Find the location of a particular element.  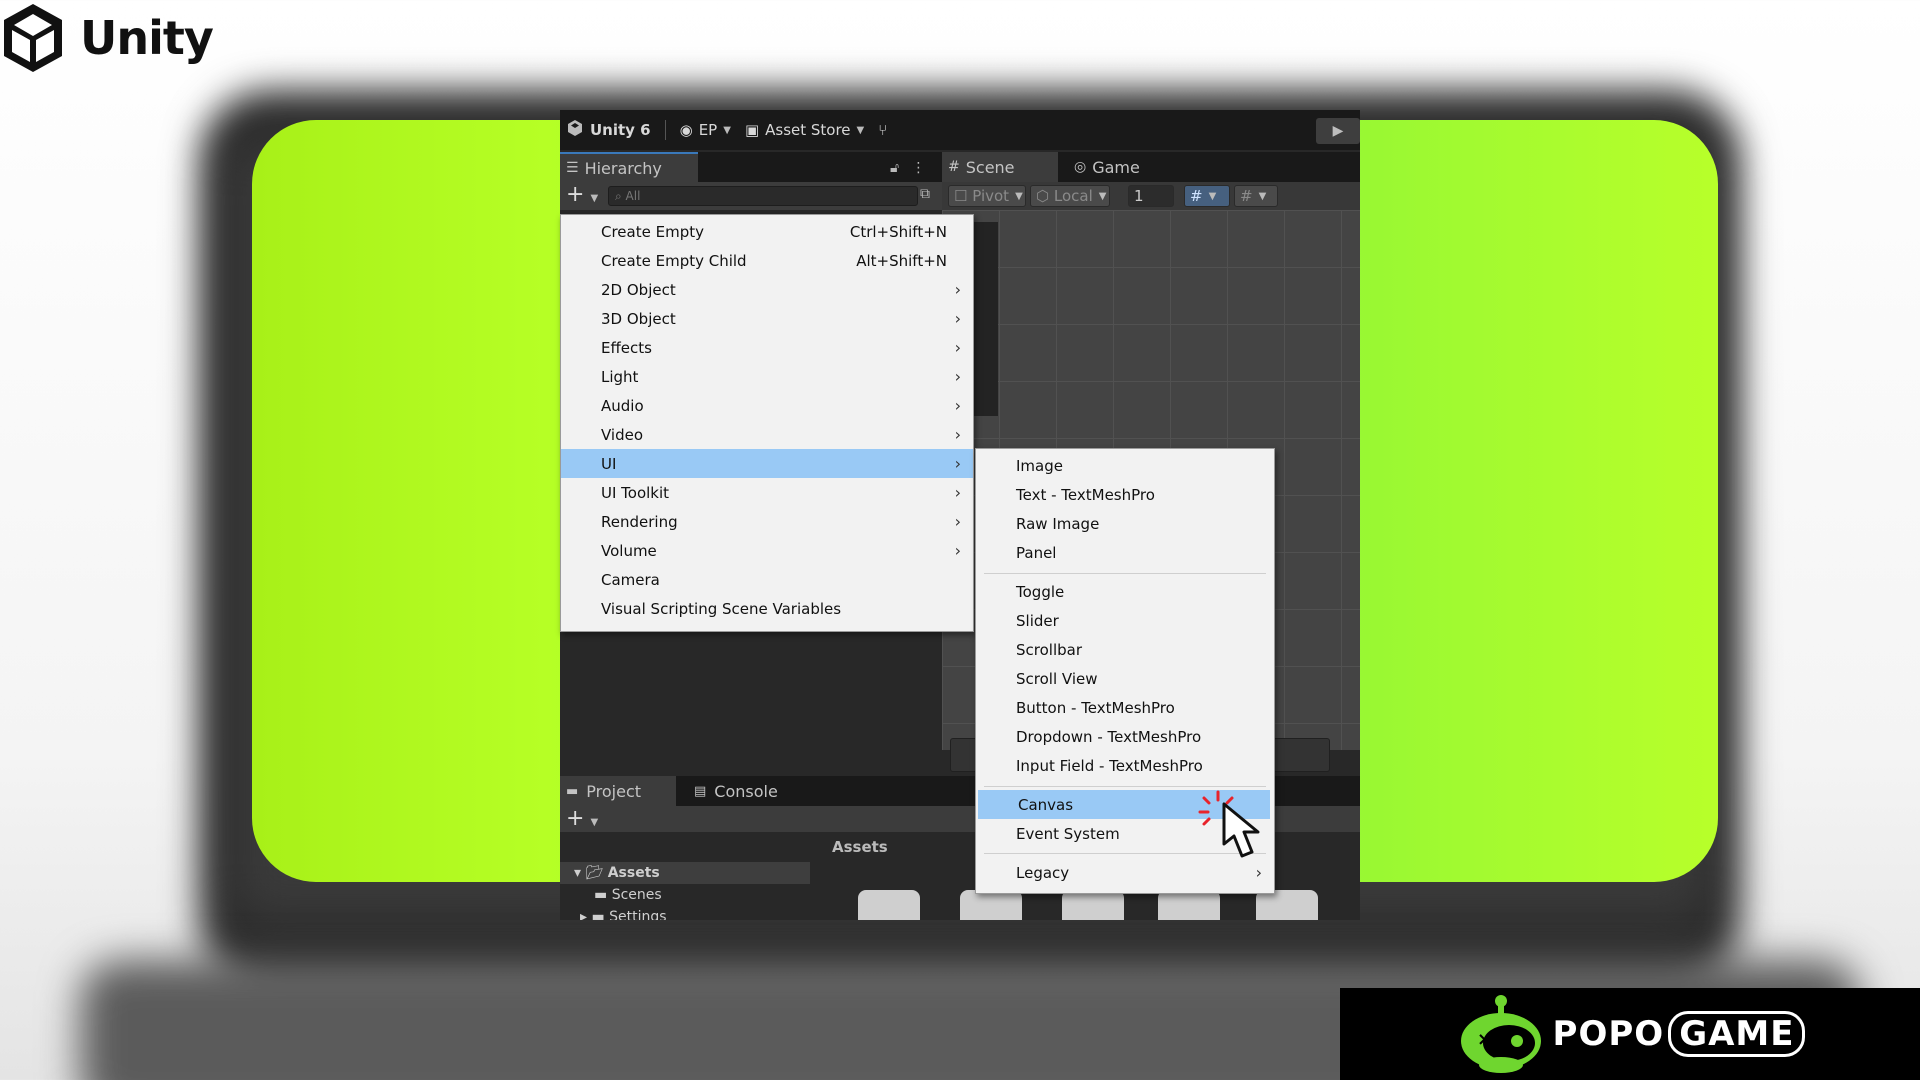

menu-item-video: Video › is located at coordinates (767, 434).